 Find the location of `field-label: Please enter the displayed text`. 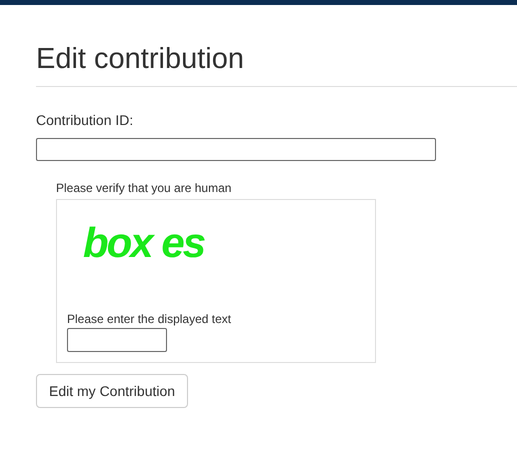

field-label: Please enter the displayed text is located at coordinates (149, 319).